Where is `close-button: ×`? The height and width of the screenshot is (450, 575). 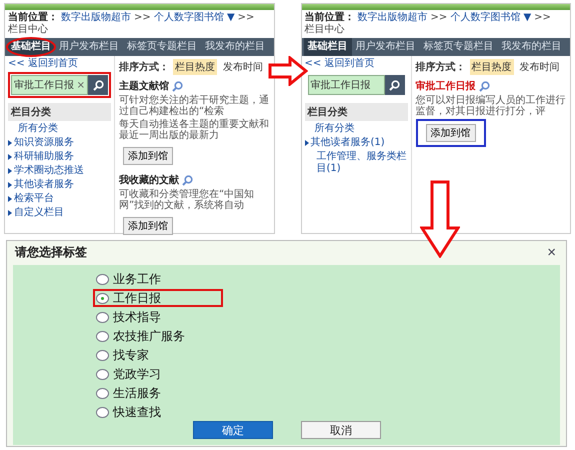 close-button: × is located at coordinates (551, 252).